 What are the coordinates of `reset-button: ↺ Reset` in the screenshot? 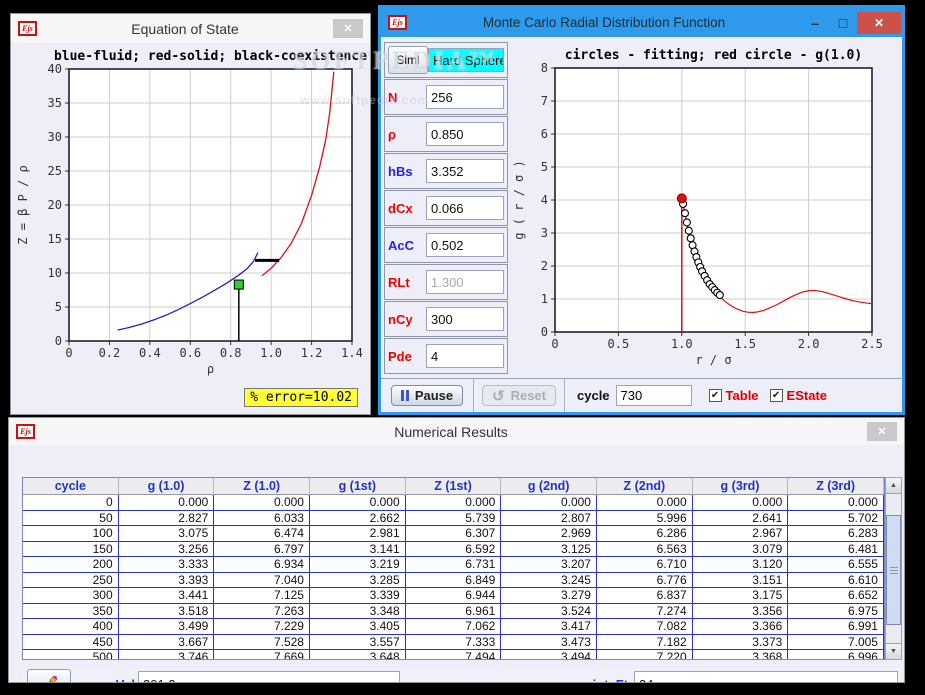 It's located at (519, 395).